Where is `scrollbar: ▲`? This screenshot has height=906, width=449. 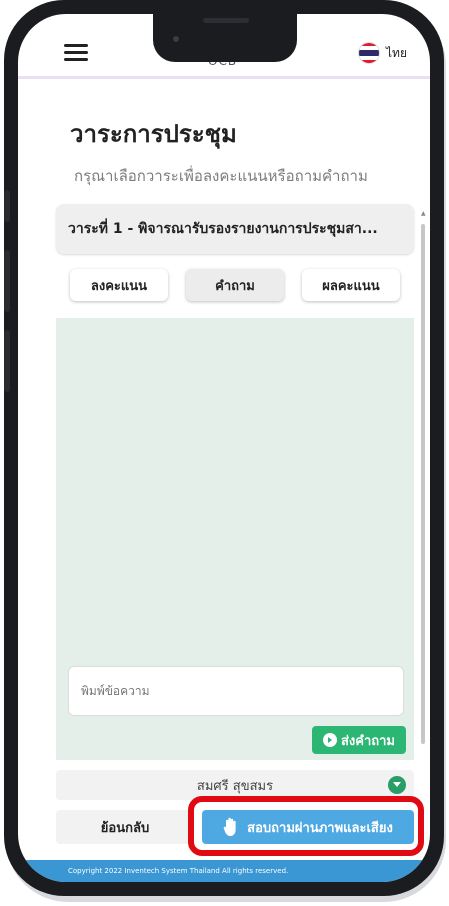
scrollbar: ▲ is located at coordinates (423, 490).